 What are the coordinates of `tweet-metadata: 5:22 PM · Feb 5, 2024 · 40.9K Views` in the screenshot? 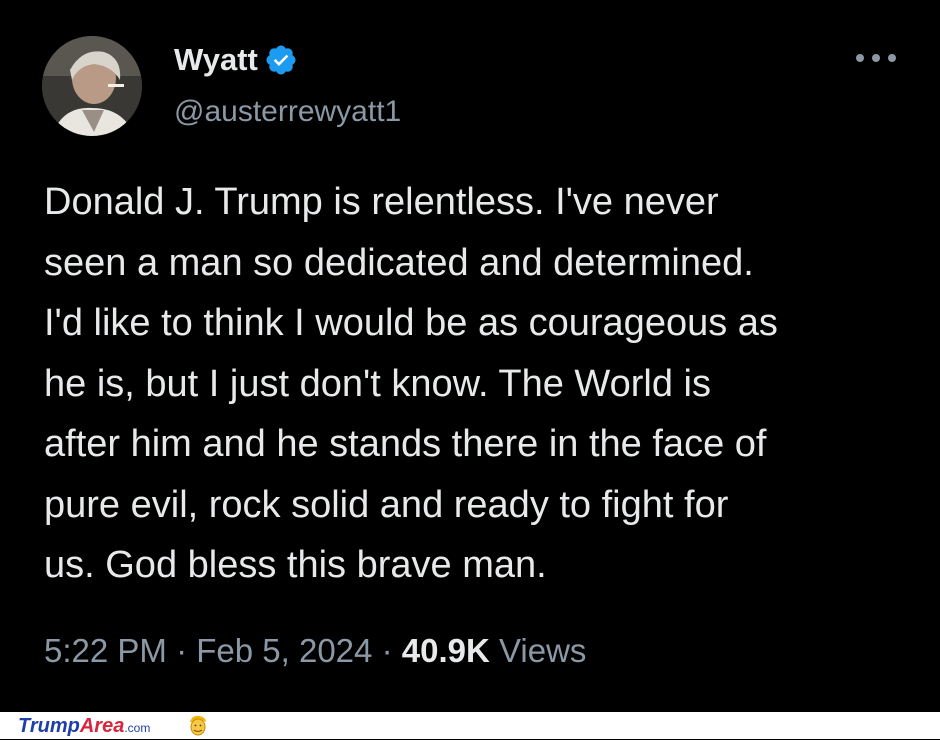 It's located at (315, 651).